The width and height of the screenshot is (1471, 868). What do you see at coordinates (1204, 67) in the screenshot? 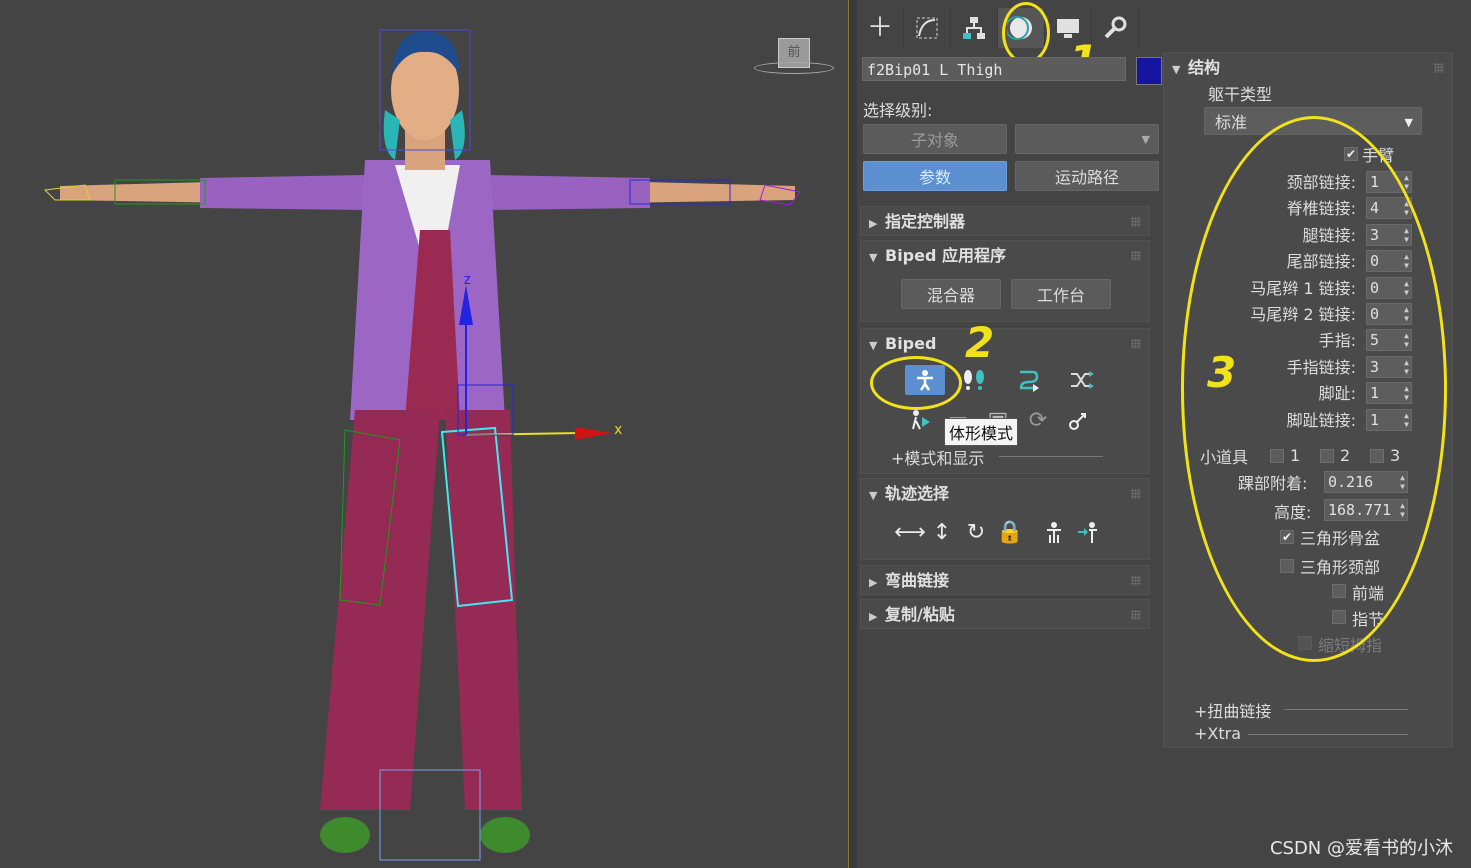
I see `rollout-title: 结构` at bounding box center [1204, 67].